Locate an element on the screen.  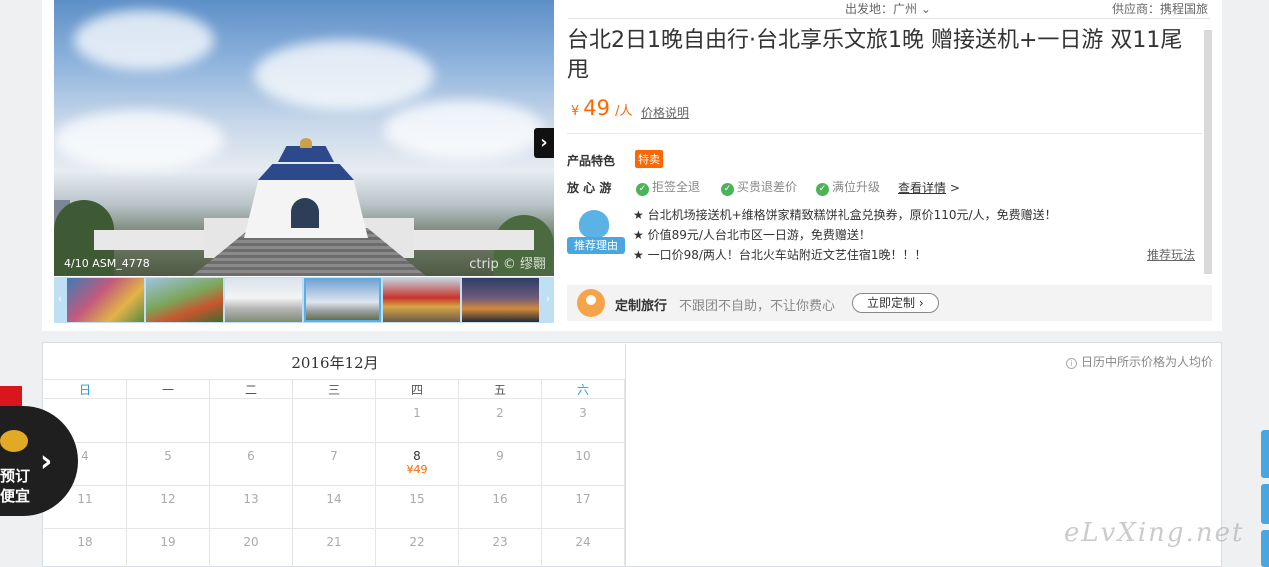
calendar-day-cell: 23 is located at coordinates (500, 548).